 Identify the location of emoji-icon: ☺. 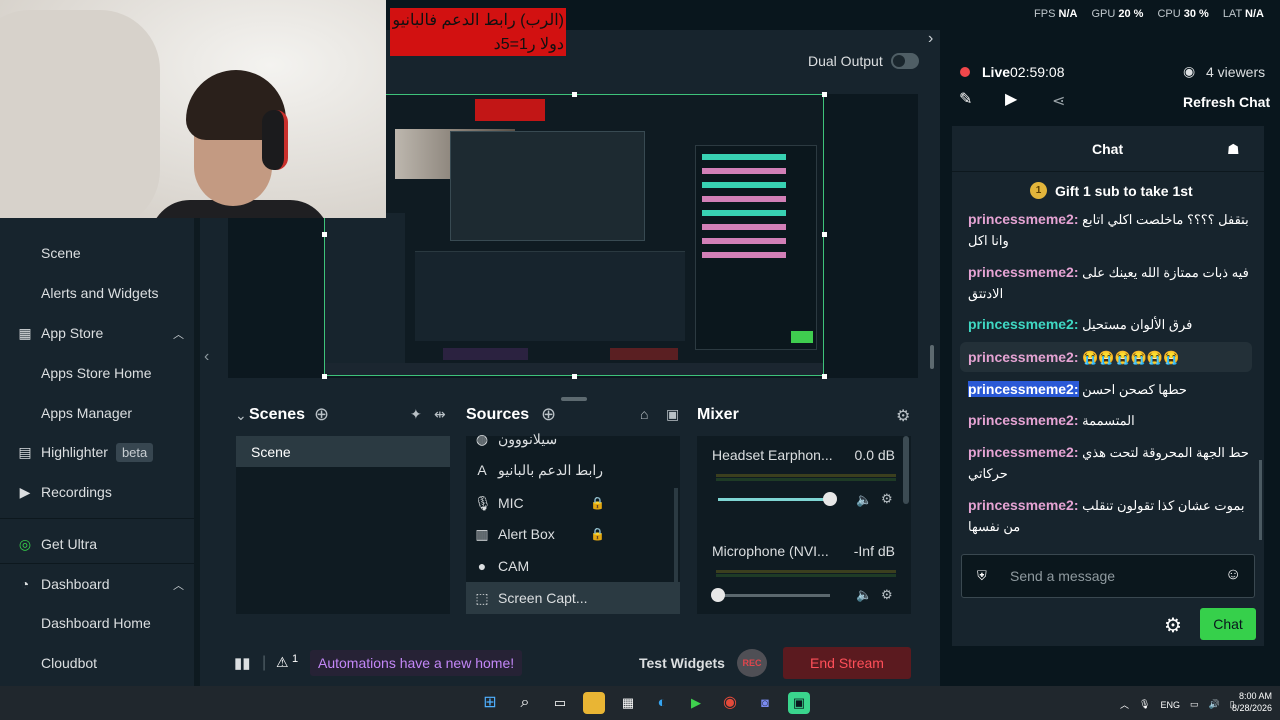
(1233, 575).